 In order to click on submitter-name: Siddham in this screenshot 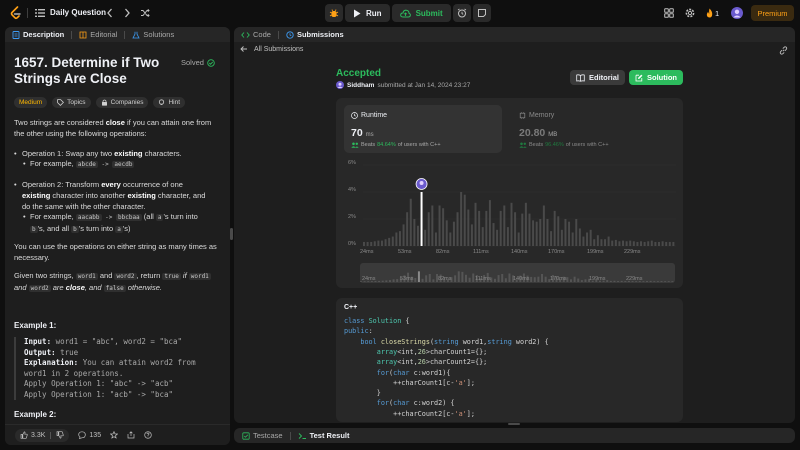, I will do `click(360, 85)`.